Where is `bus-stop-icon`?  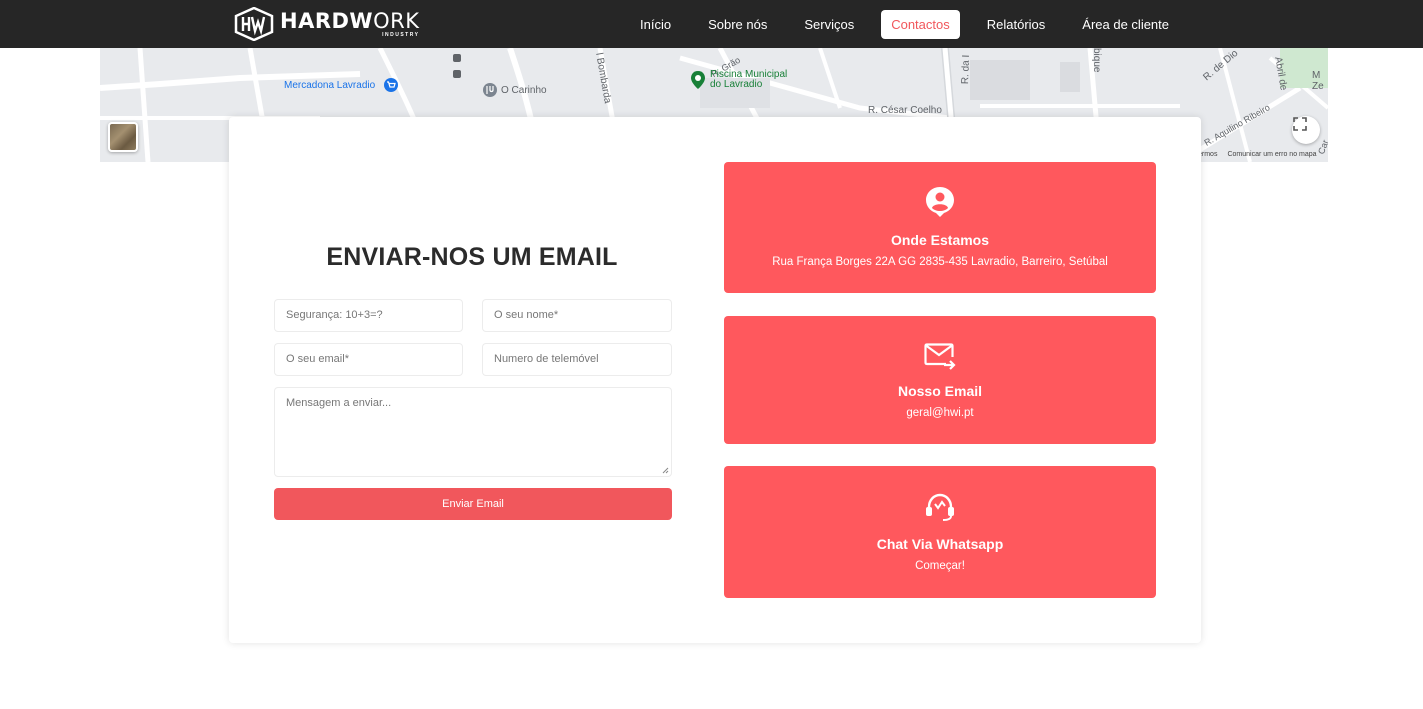
bus-stop-icon is located at coordinates (457, 66).